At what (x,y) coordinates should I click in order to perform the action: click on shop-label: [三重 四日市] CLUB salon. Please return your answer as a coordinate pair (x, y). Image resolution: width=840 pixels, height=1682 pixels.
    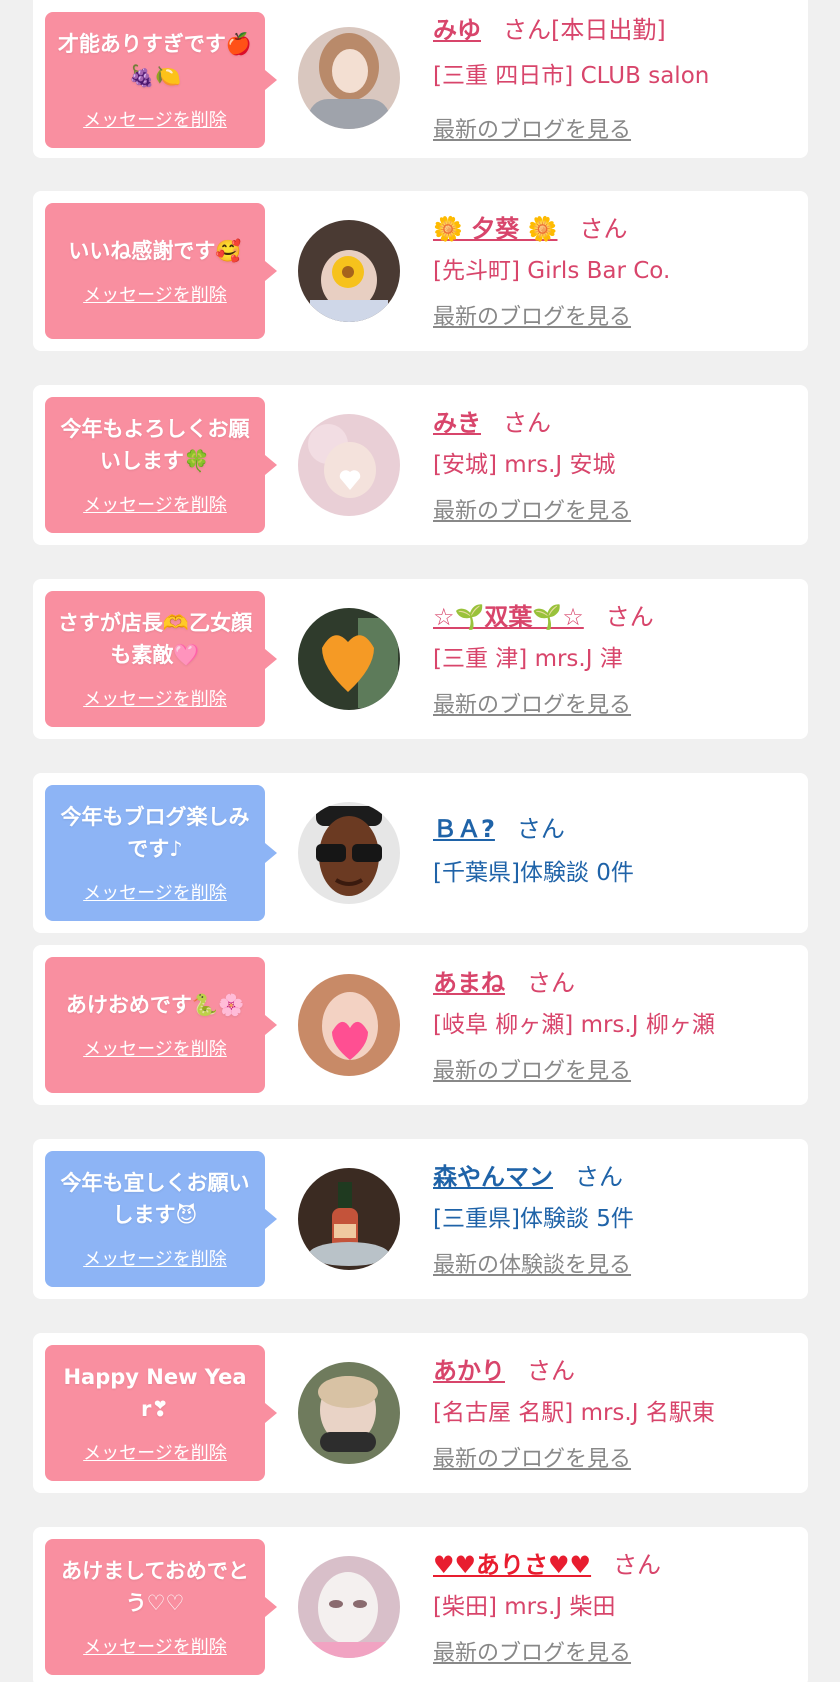
    Looking at the image, I should click on (571, 76).